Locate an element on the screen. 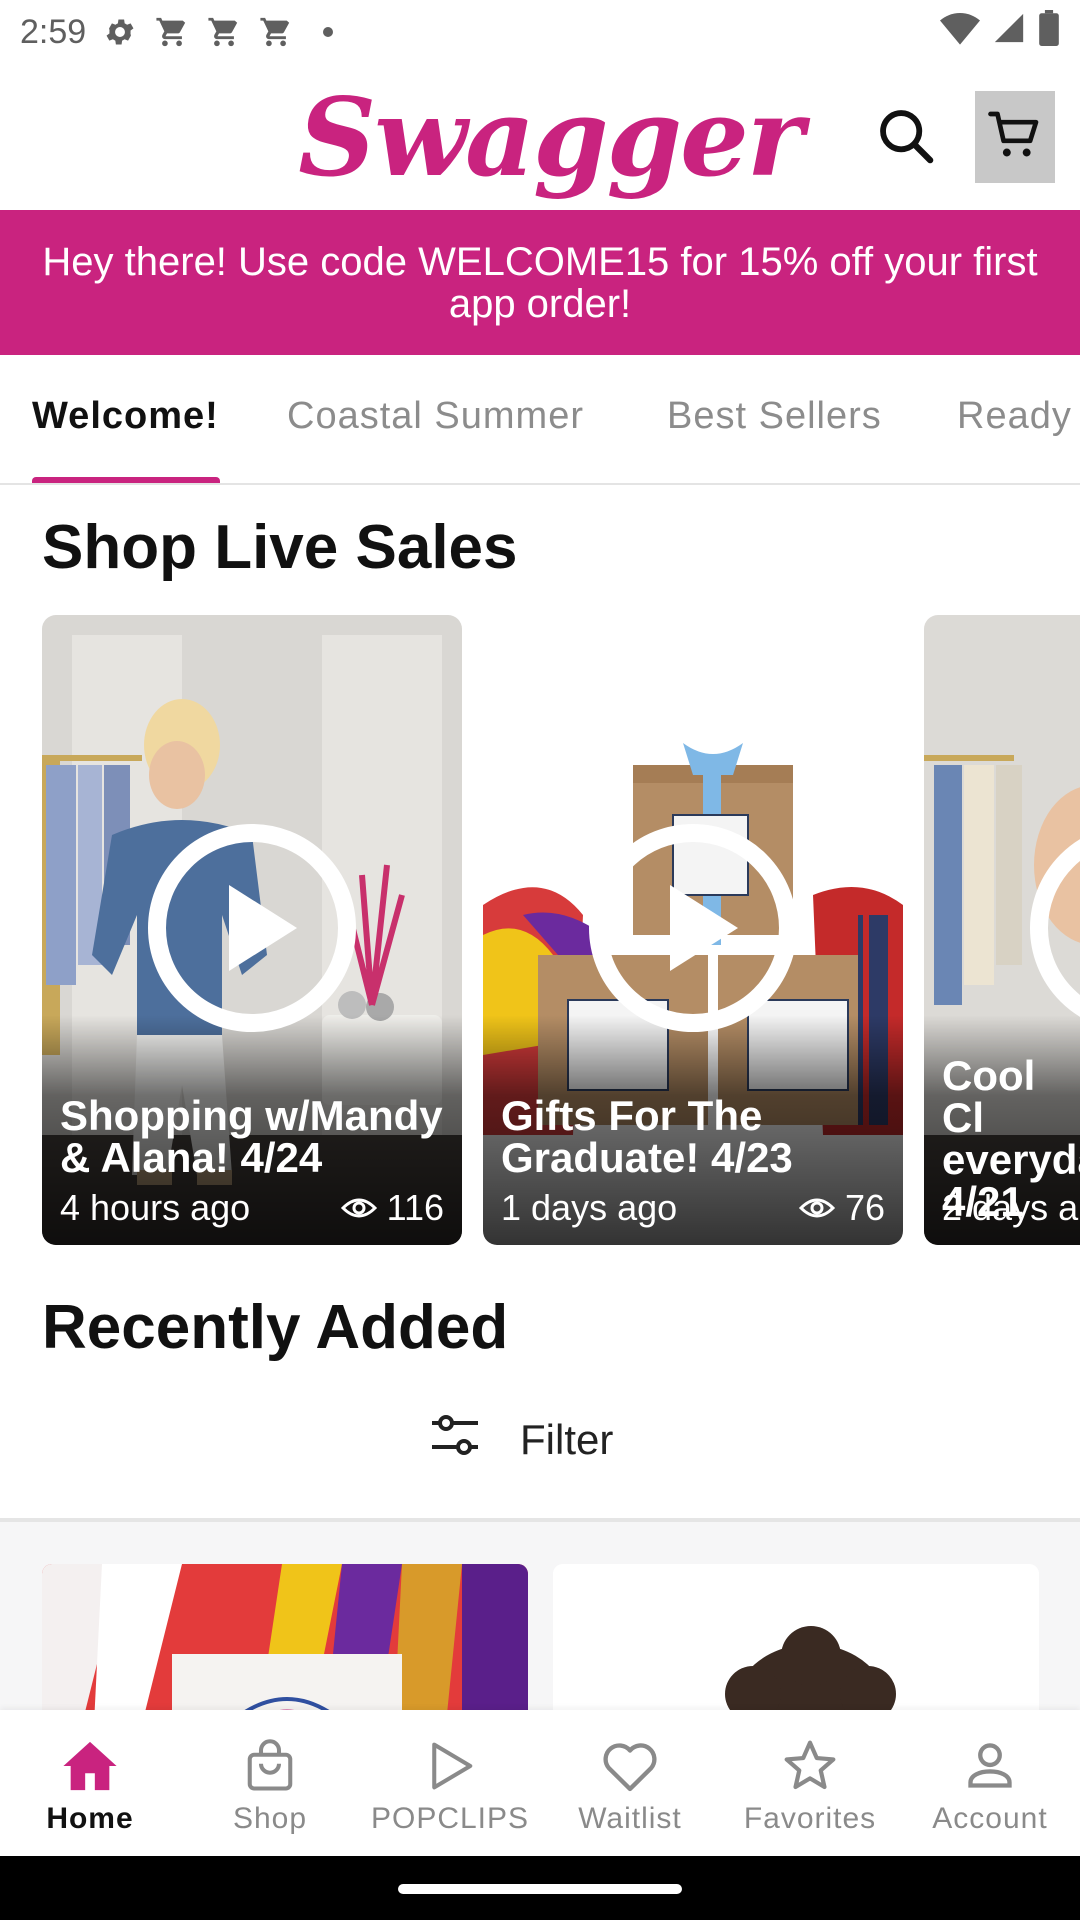  live-sale-time: 1 days ago is located at coordinates (589, 1207).